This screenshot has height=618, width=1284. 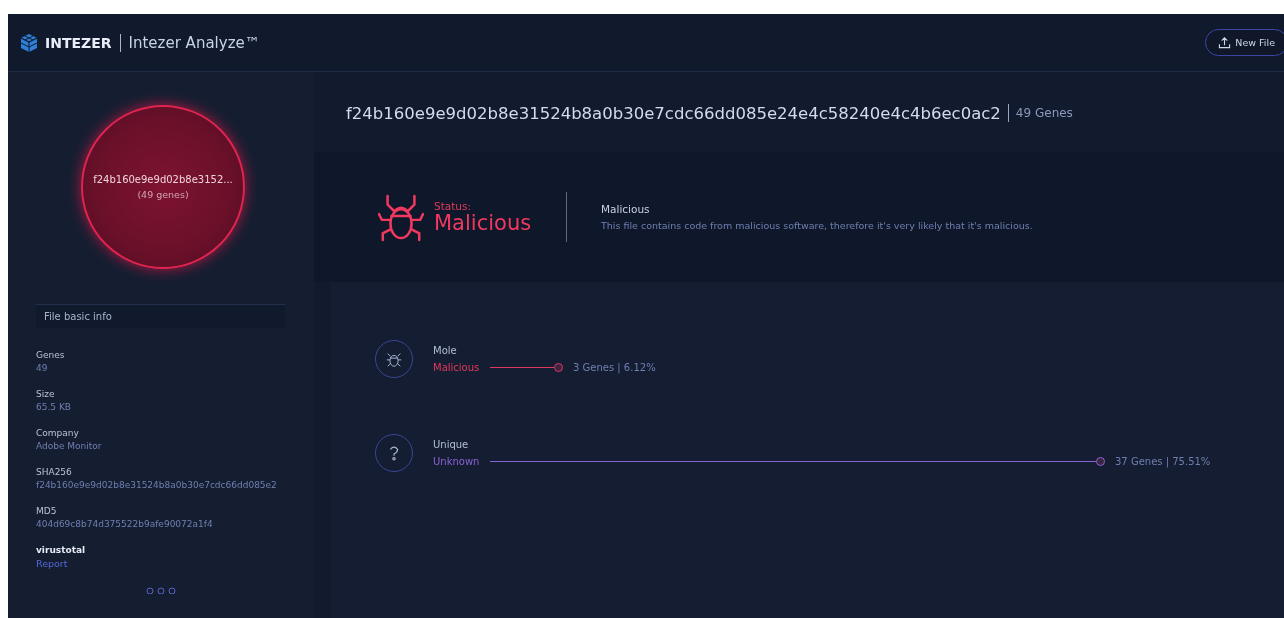 I want to click on report-link: Report, so click(x=52, y=563).